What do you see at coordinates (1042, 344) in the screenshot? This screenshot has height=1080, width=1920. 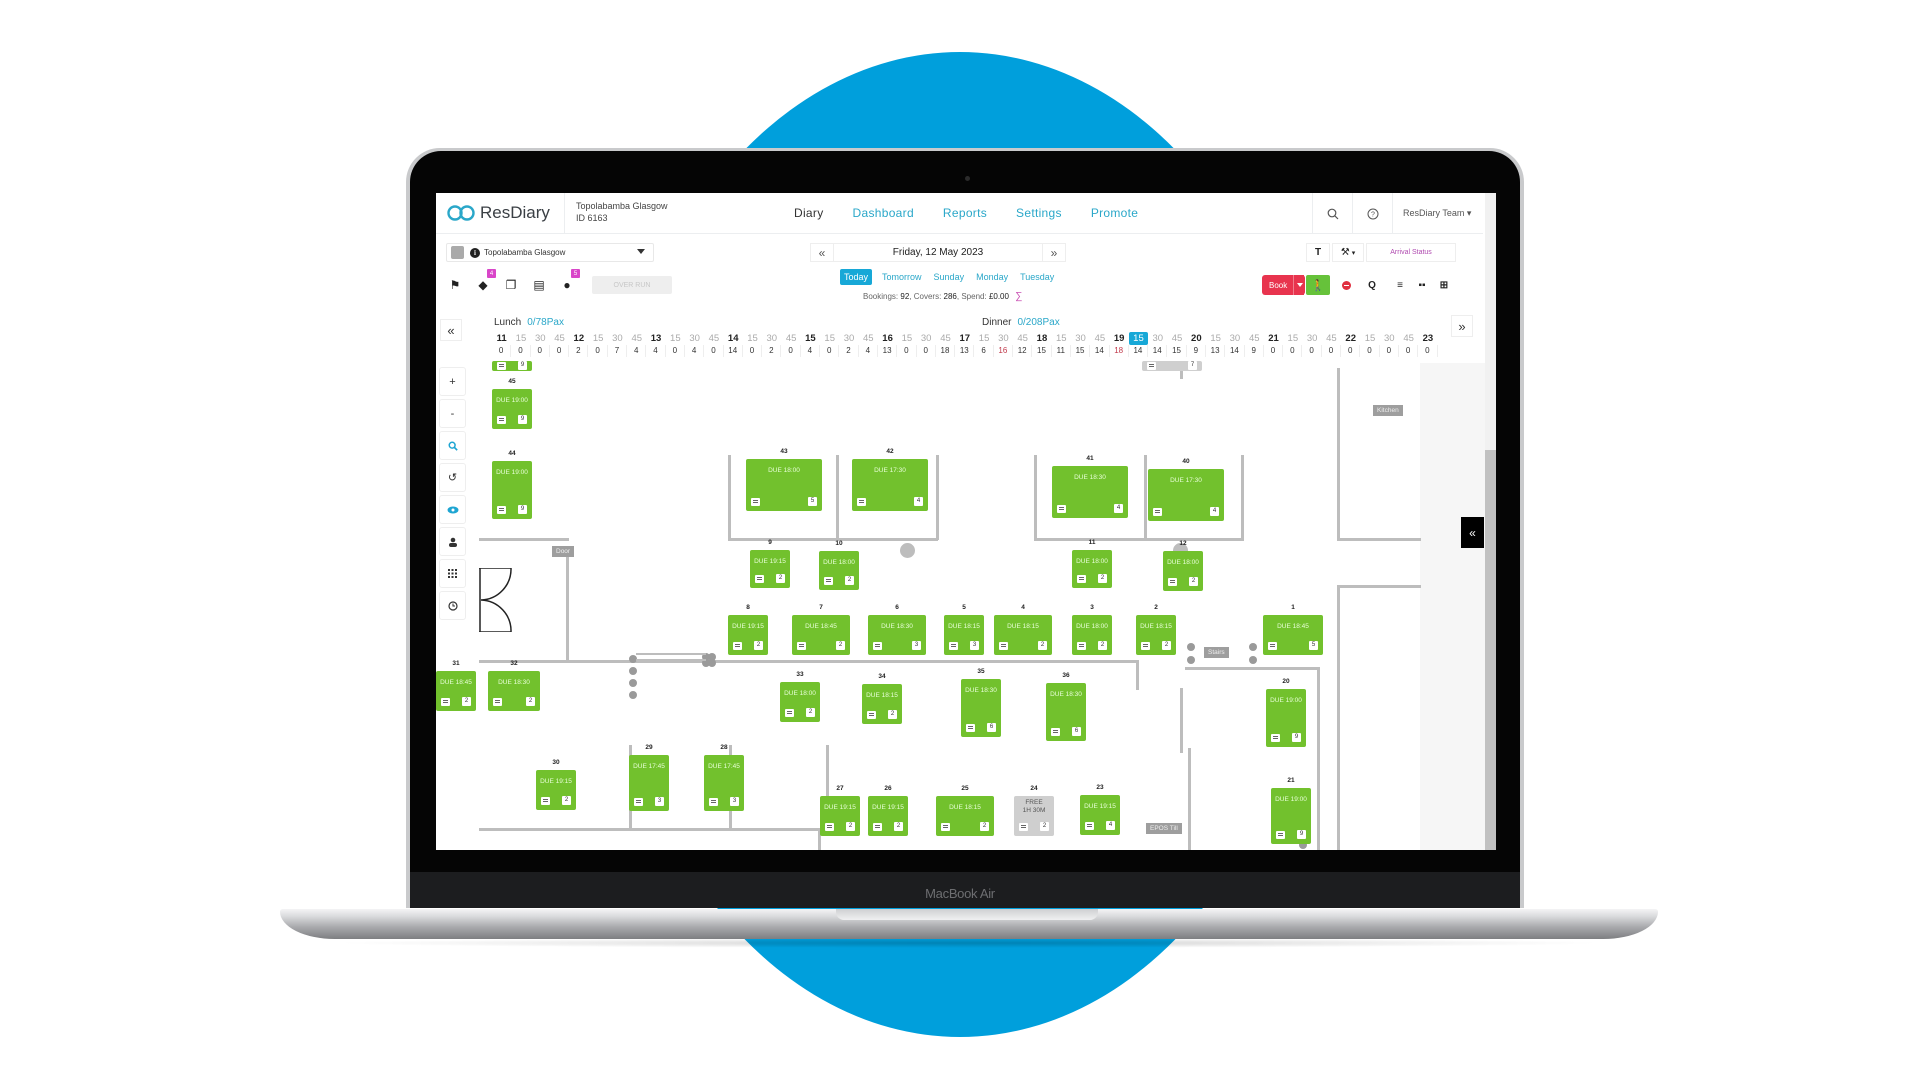 I see `timeline-slot: 18 15` at bounding box center [1042, 344].